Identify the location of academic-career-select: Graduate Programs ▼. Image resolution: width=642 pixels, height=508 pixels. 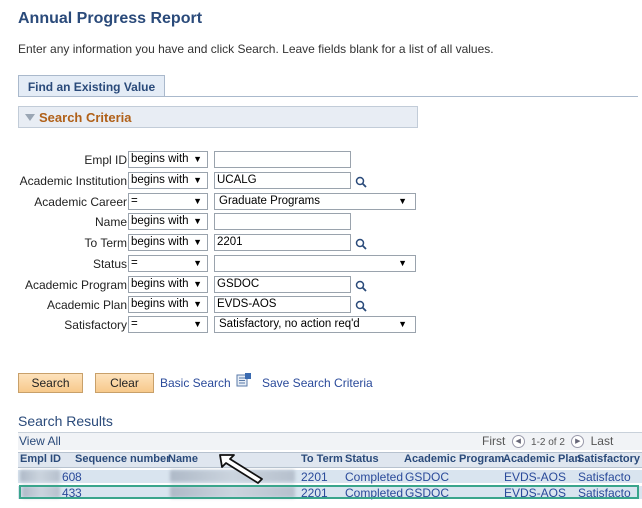
(315, 201).